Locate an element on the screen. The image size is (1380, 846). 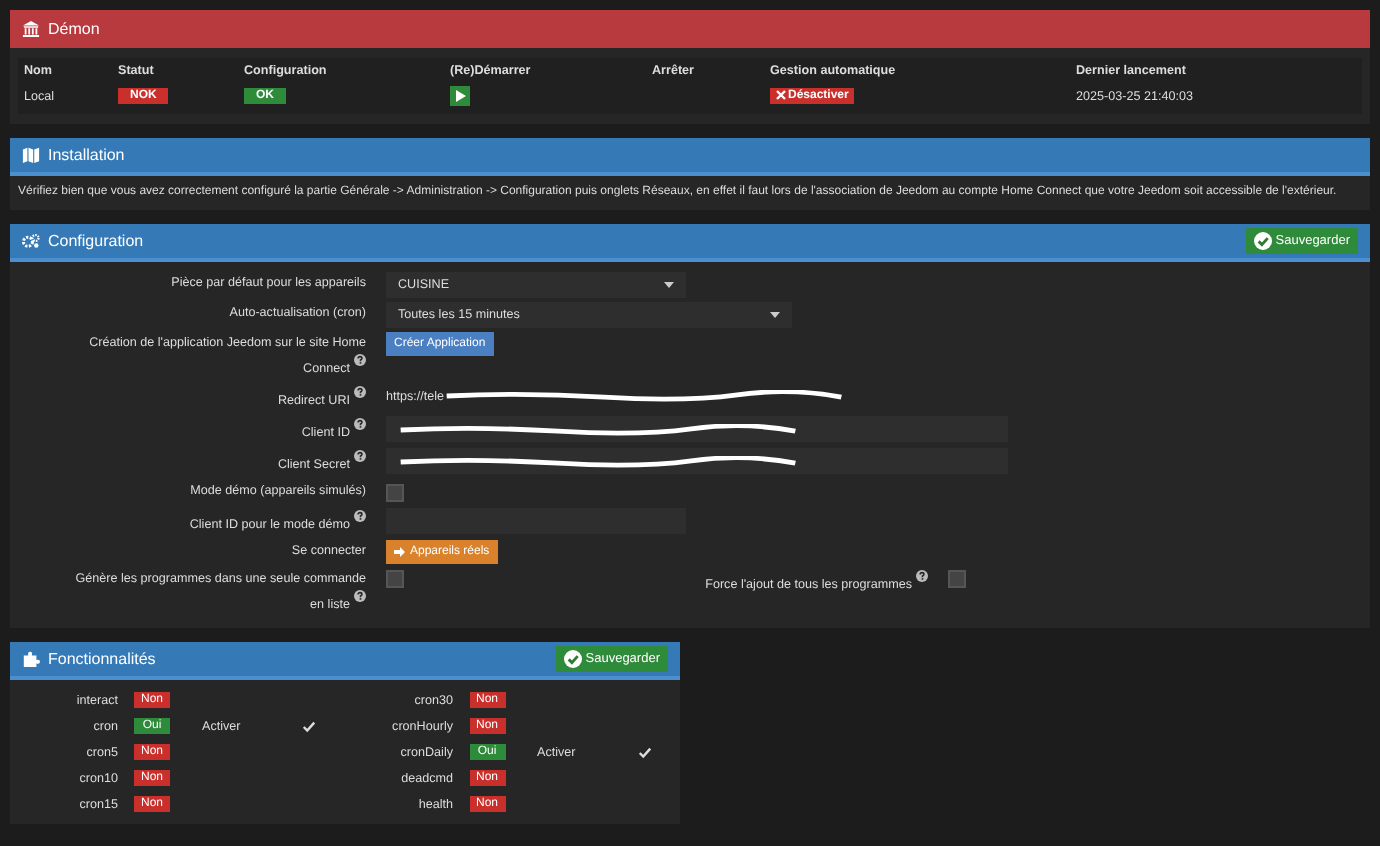
sign-in-icon is located at coordinates (400, 552).